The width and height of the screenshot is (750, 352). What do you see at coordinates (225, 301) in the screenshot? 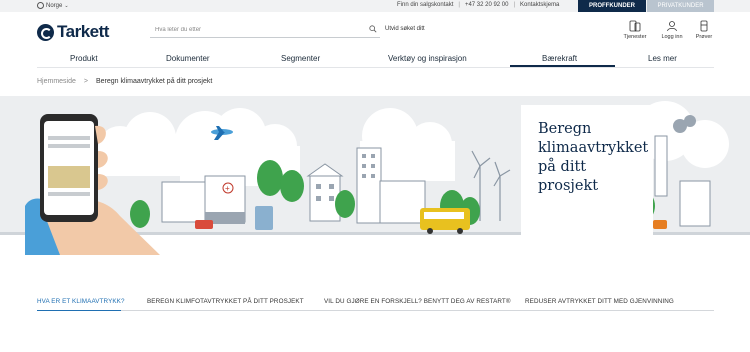
I see `tab-beregn-klimfotavtrykket: BEREGN KLIMFOTAVTRYKKET PÅ DITT PROSJEKT` at bounding box center [225, 301].